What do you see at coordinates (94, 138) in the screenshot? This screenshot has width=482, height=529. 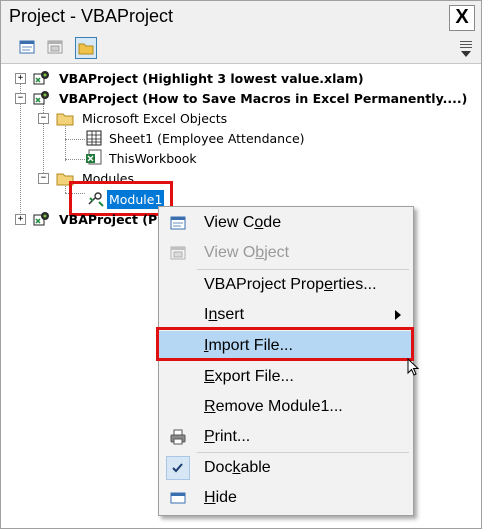 I see `worksheet-icon` at bounding box center [94, 138].